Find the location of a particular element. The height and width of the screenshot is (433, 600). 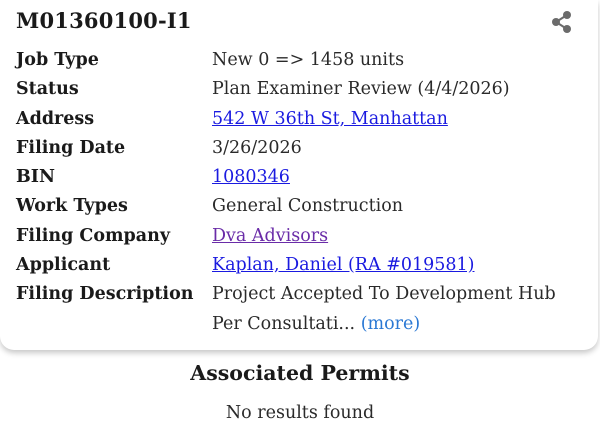

job-id-title: M01360100-I1 is located at coordinates (104, 20).